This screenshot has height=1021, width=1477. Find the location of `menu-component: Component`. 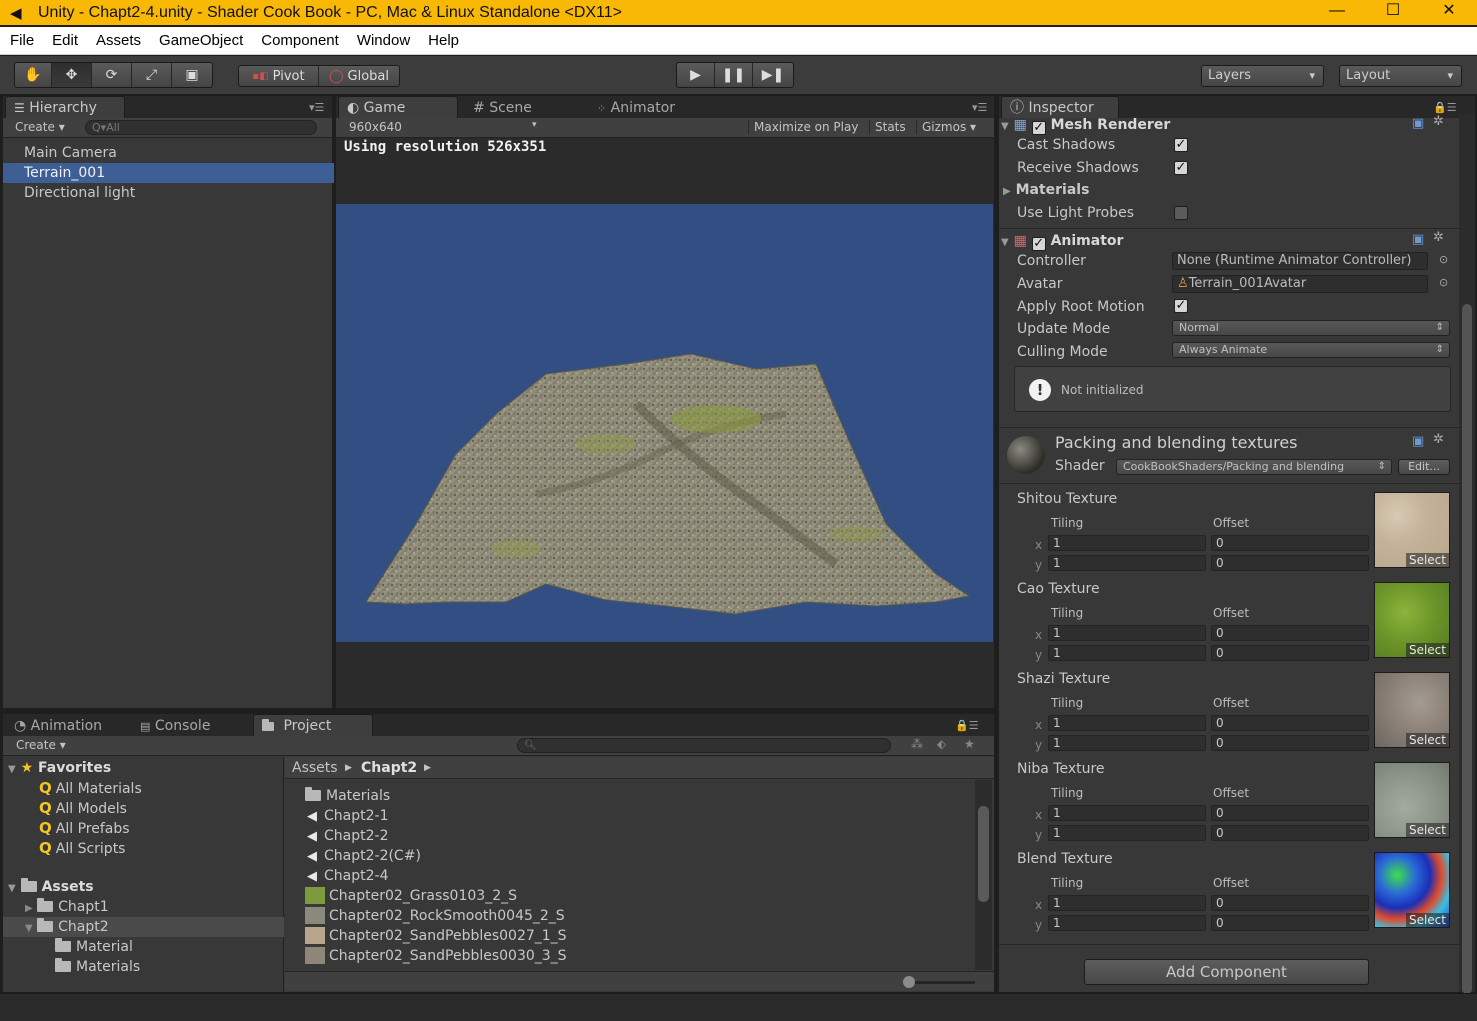

menu-component: Component is located at coordinates (300, 40).